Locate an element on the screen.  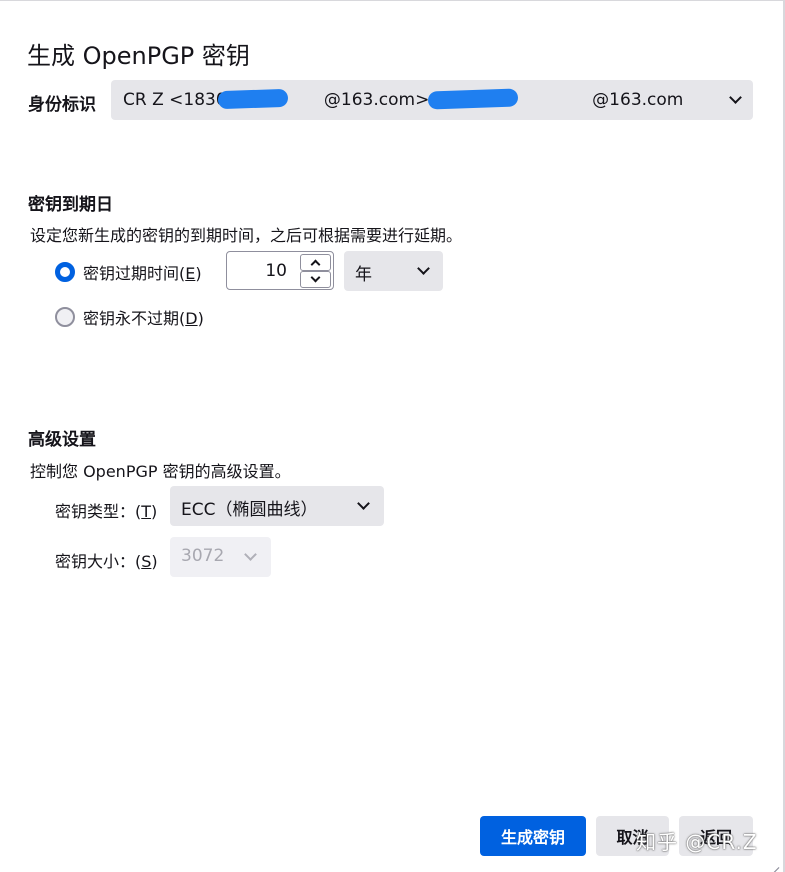
key-type-select: ECC（椭圆曲线） is located at coordinates (277, 506).